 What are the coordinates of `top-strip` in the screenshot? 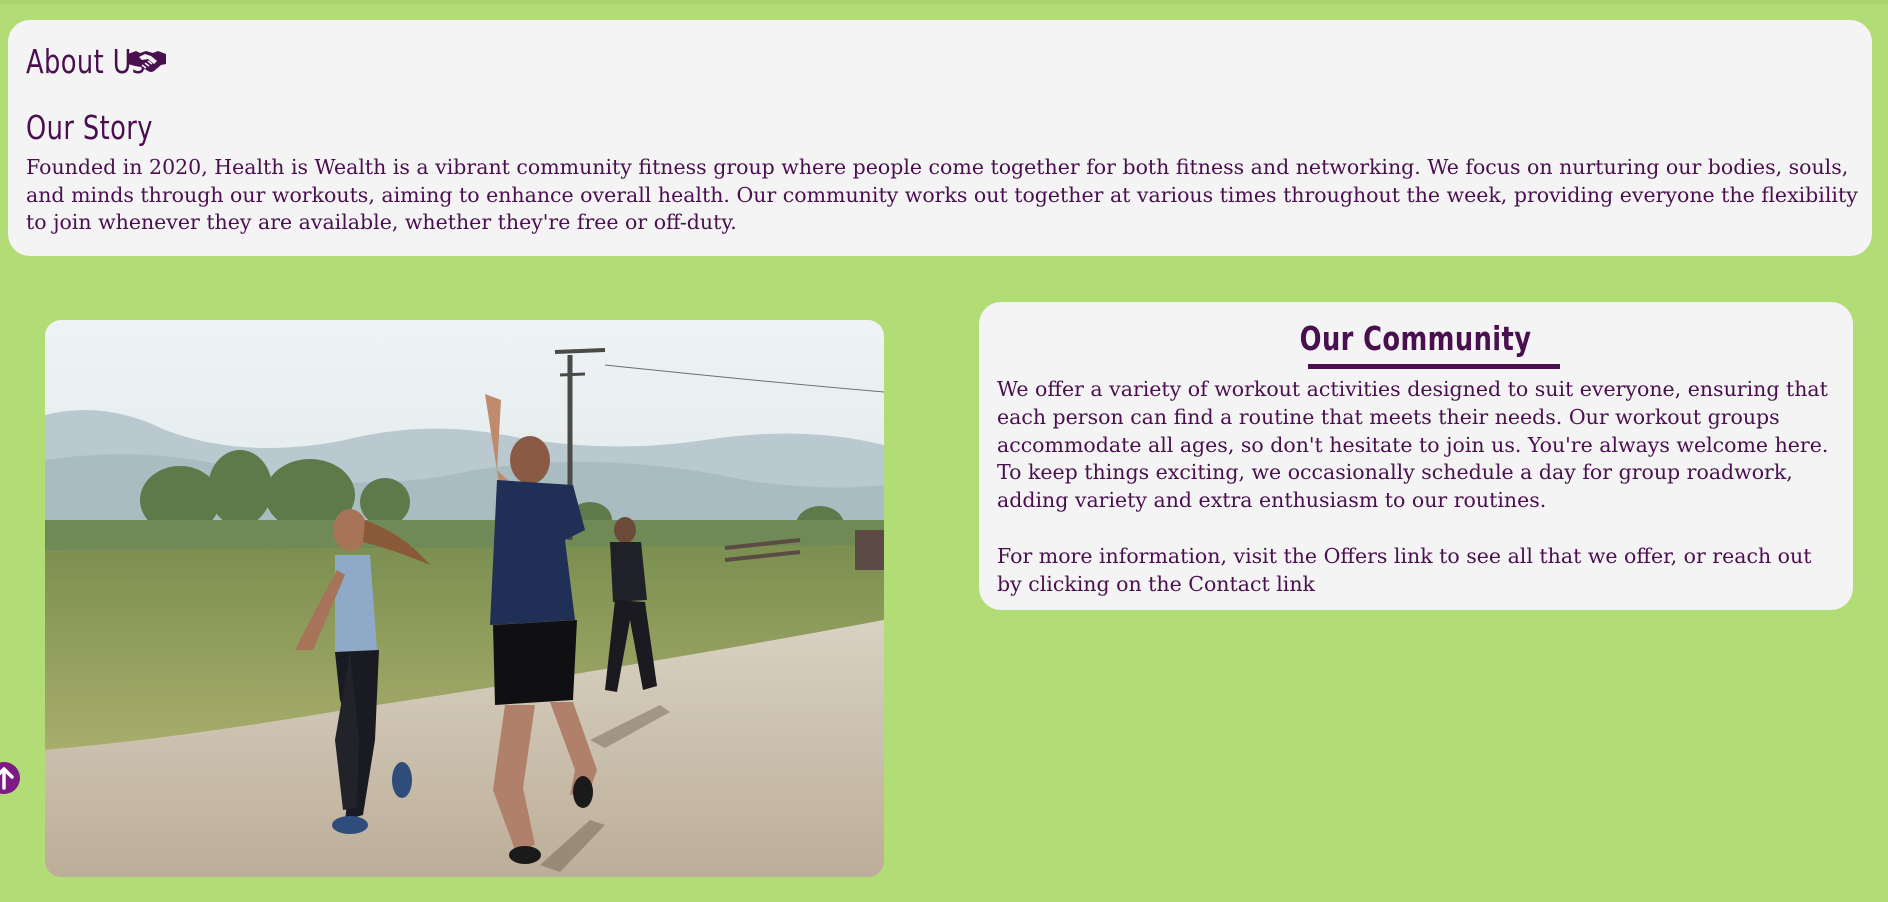 It's located at (944, 2).